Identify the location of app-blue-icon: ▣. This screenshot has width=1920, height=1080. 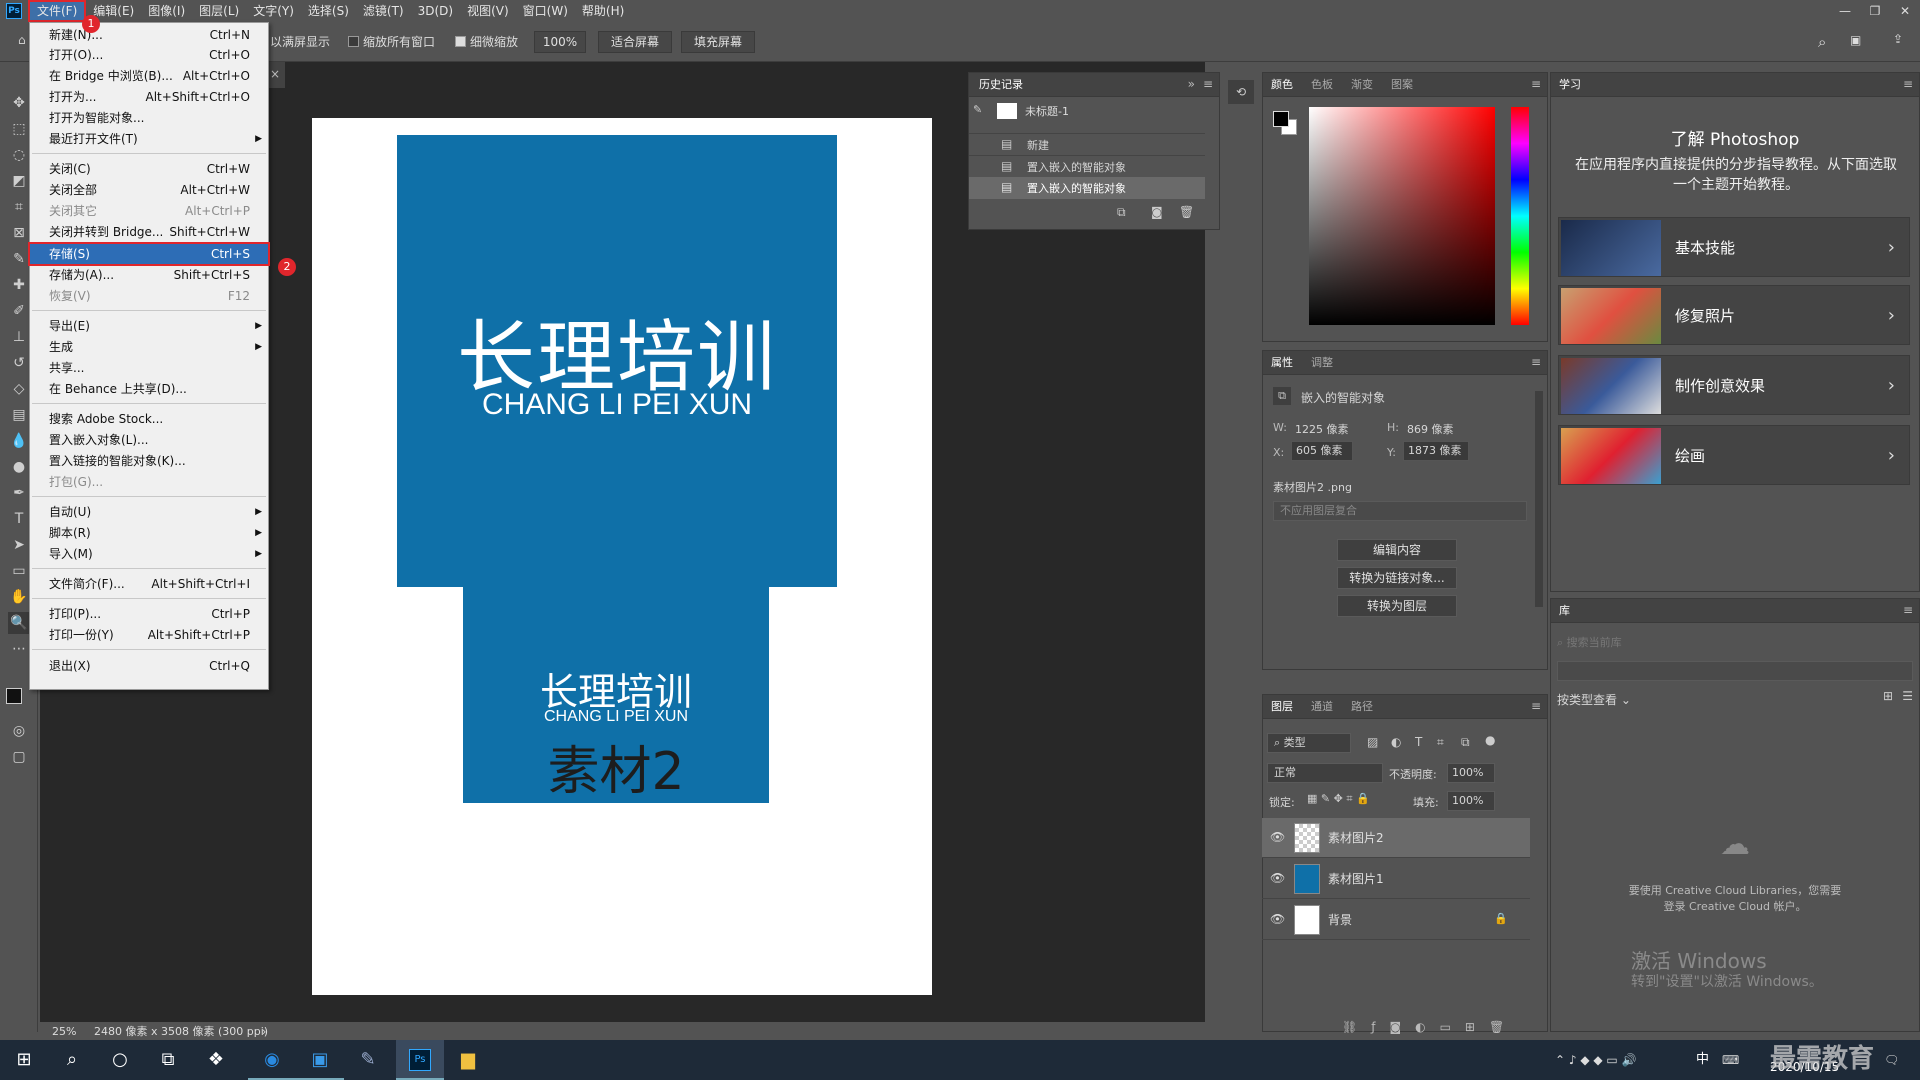
(320, 1060).